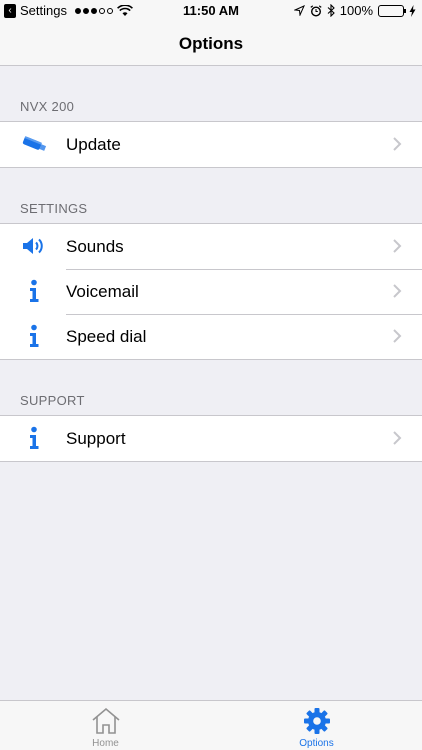  I want to click on row-update-label: Update, so click(93, 144).